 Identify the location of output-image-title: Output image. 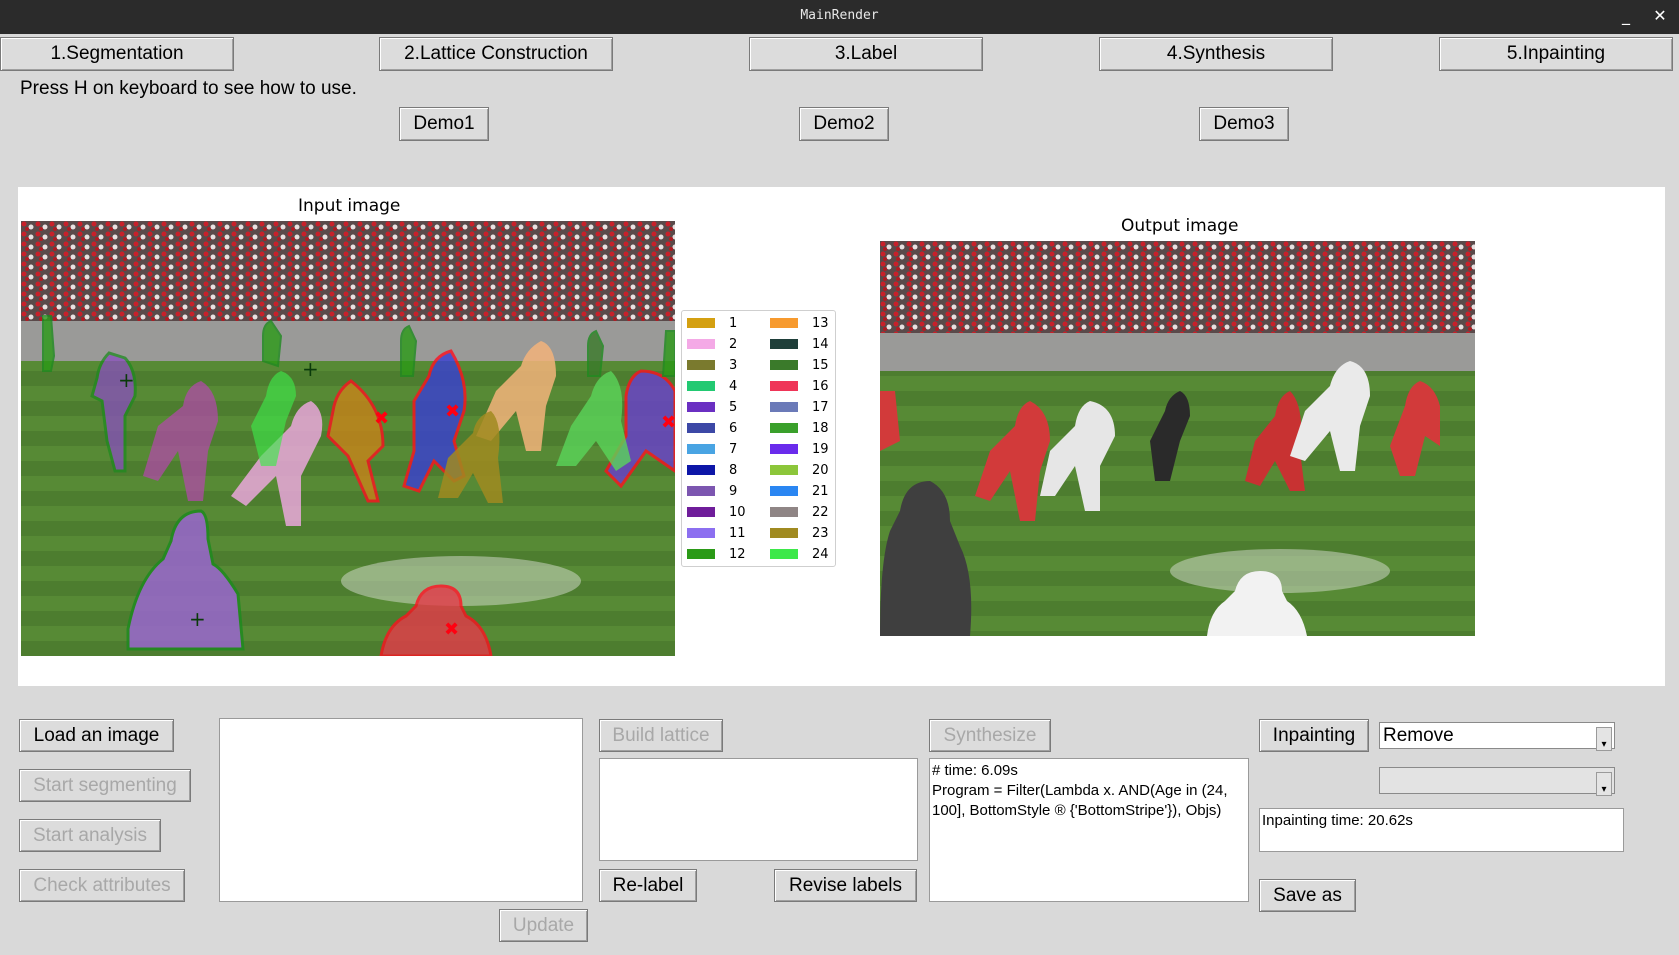
(1180, 226).